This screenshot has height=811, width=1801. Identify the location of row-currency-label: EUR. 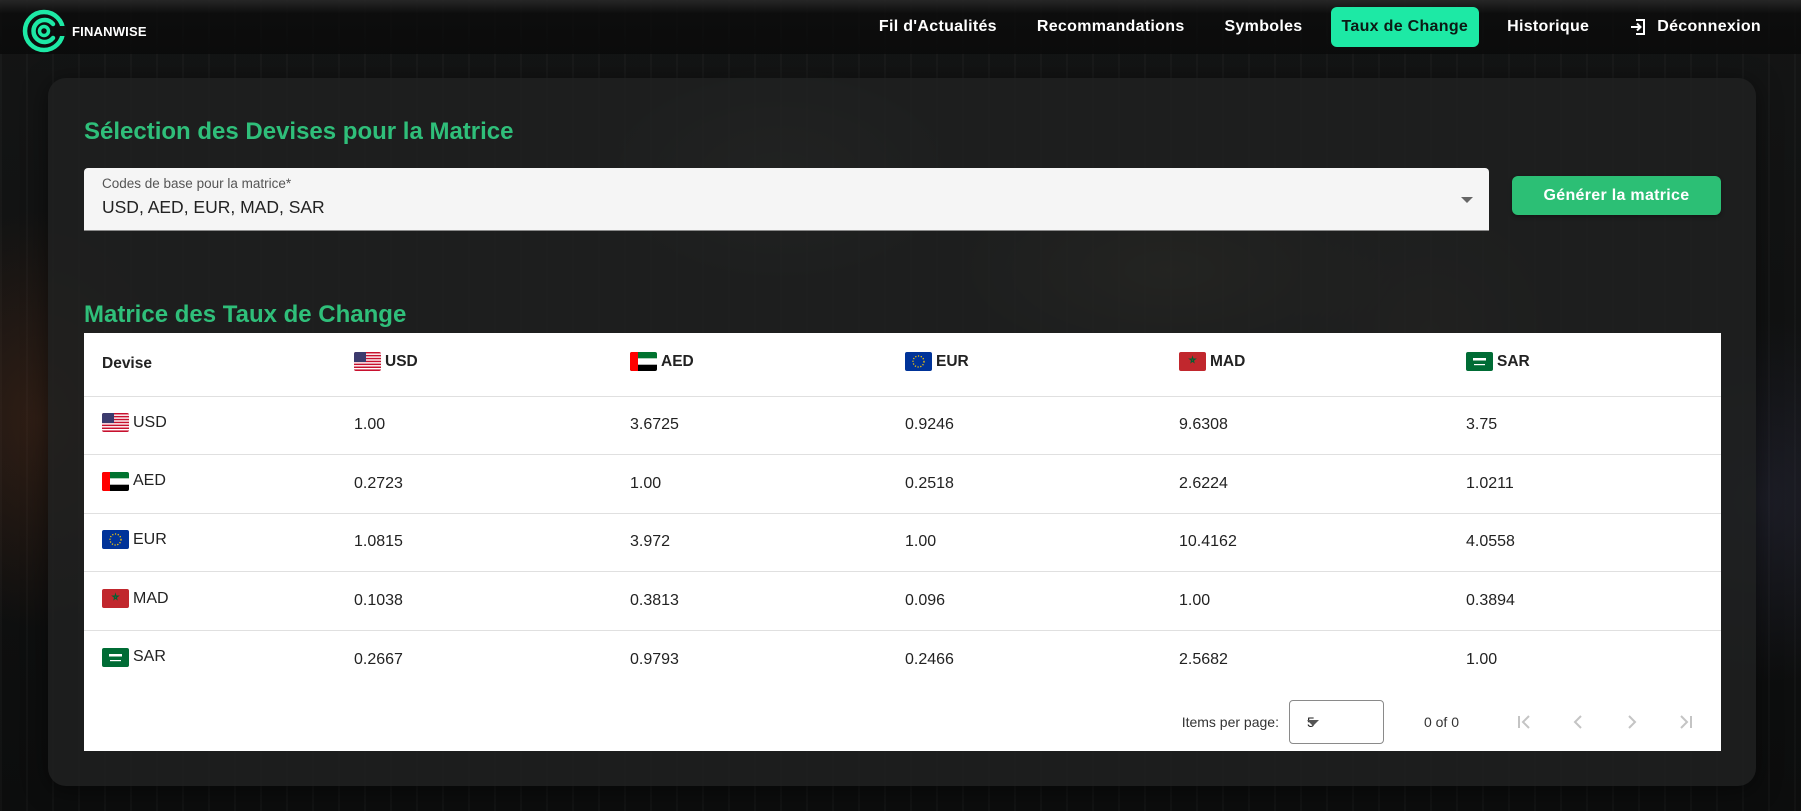
(150, 539).